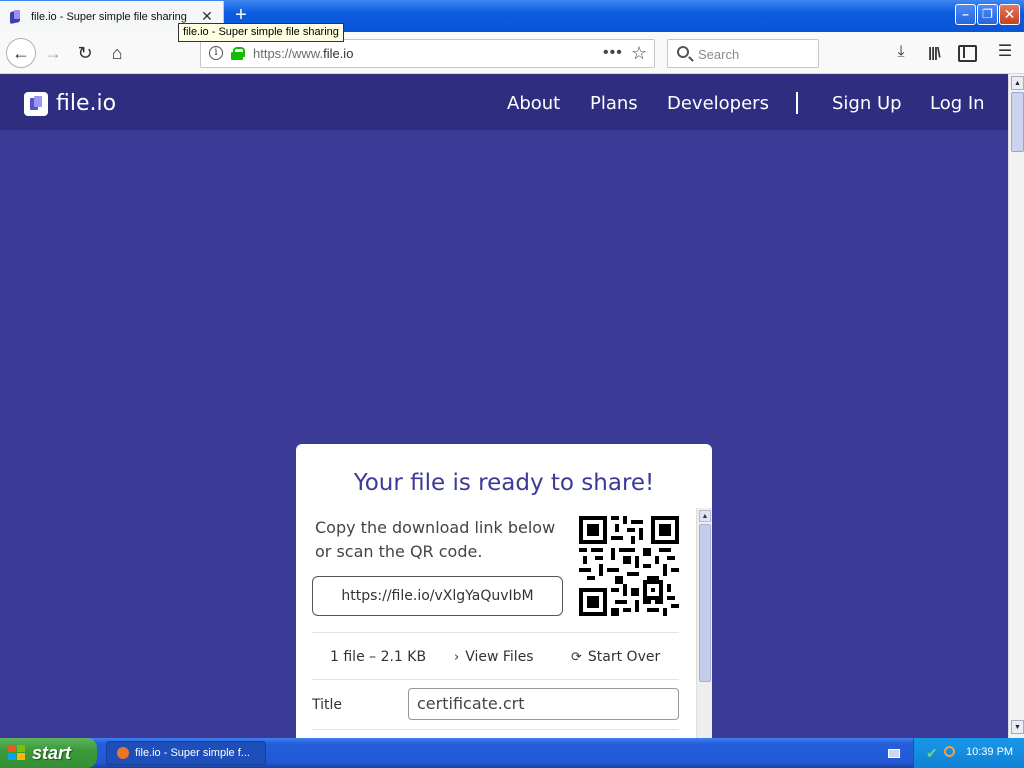 This screenshot has width=1024, height=768. Describe the element at coordinates (238, 53) in the screenshot. I see `lock-icon` at that location.